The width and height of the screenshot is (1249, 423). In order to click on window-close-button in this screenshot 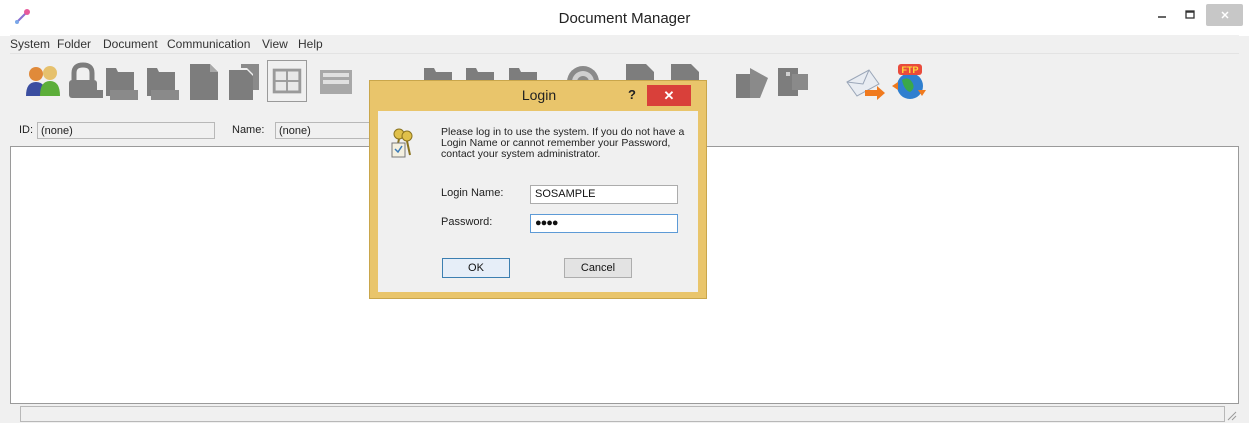, I will do `click(1224, 15)`.